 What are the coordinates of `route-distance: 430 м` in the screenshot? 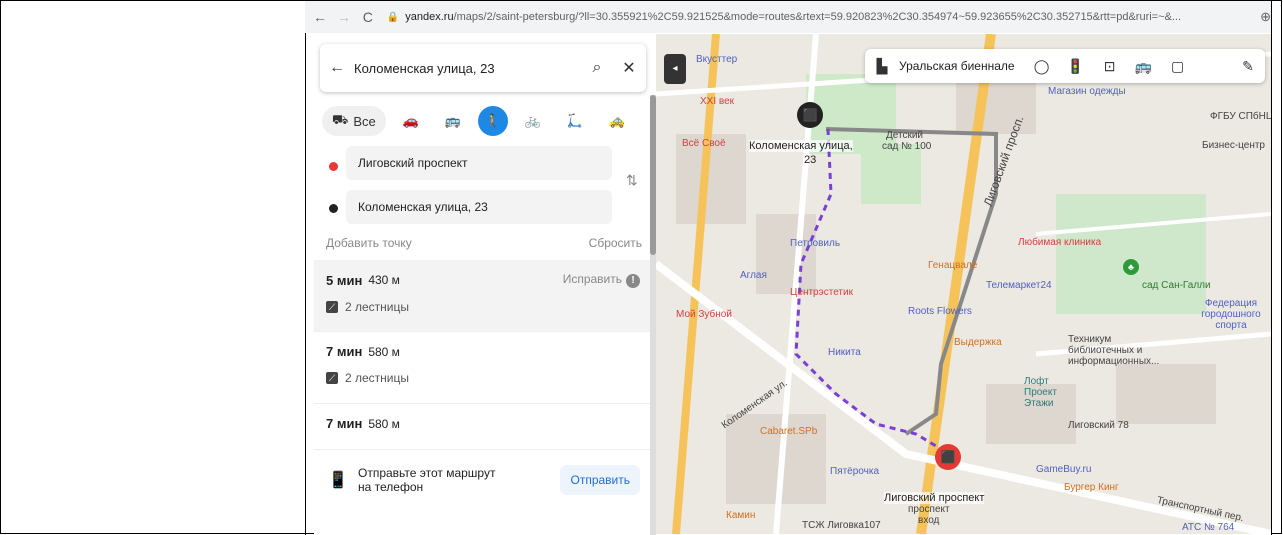 It's located at (384, 280).